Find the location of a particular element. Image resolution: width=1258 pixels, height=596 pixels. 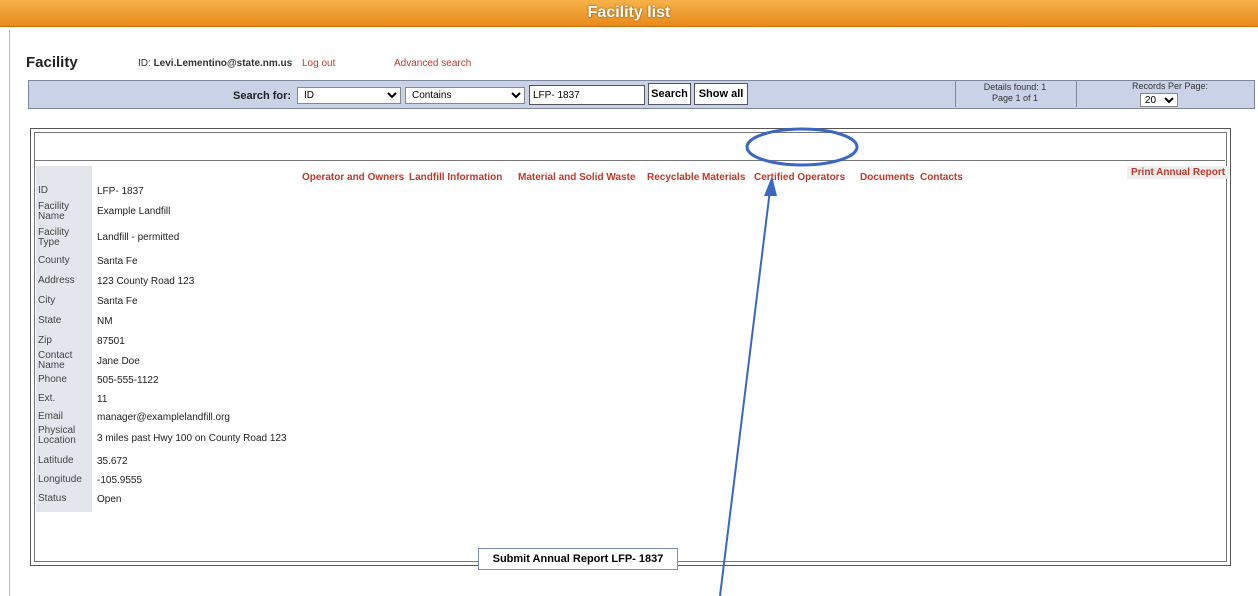

detail-value: Landfill - permitted is located at coordinates (138, 237).